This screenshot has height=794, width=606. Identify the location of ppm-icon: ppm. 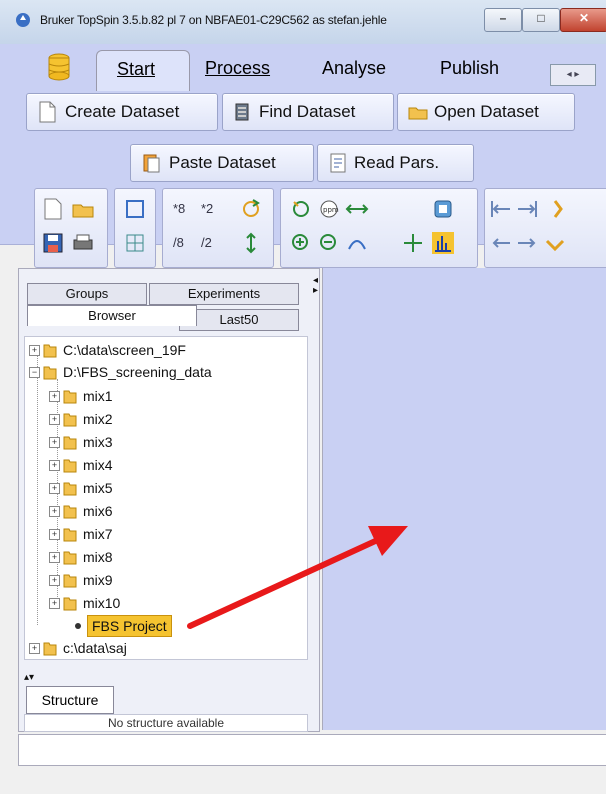
(329, 209).